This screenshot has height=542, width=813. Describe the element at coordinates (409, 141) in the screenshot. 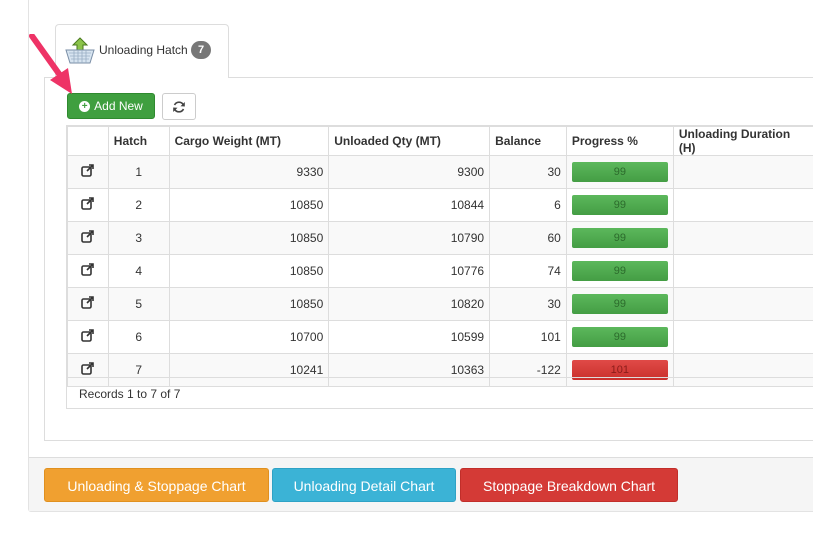

I see `column-header-unloaded-qty: Unloaded Qty (MT)` at that location.